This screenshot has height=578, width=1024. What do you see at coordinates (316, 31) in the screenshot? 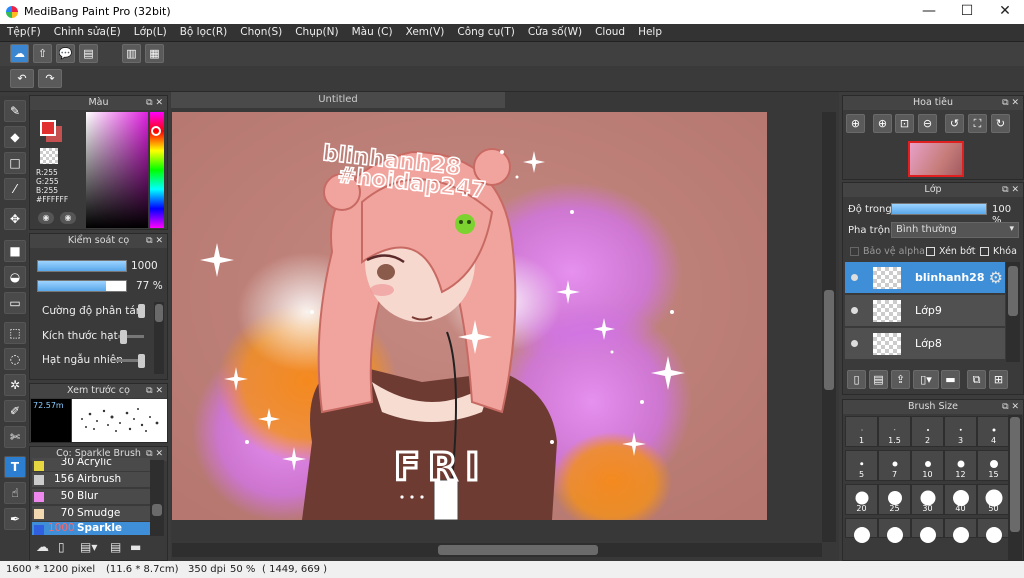
I see `menu-snap: Chụp(N)` at bounding box center [316, 31].